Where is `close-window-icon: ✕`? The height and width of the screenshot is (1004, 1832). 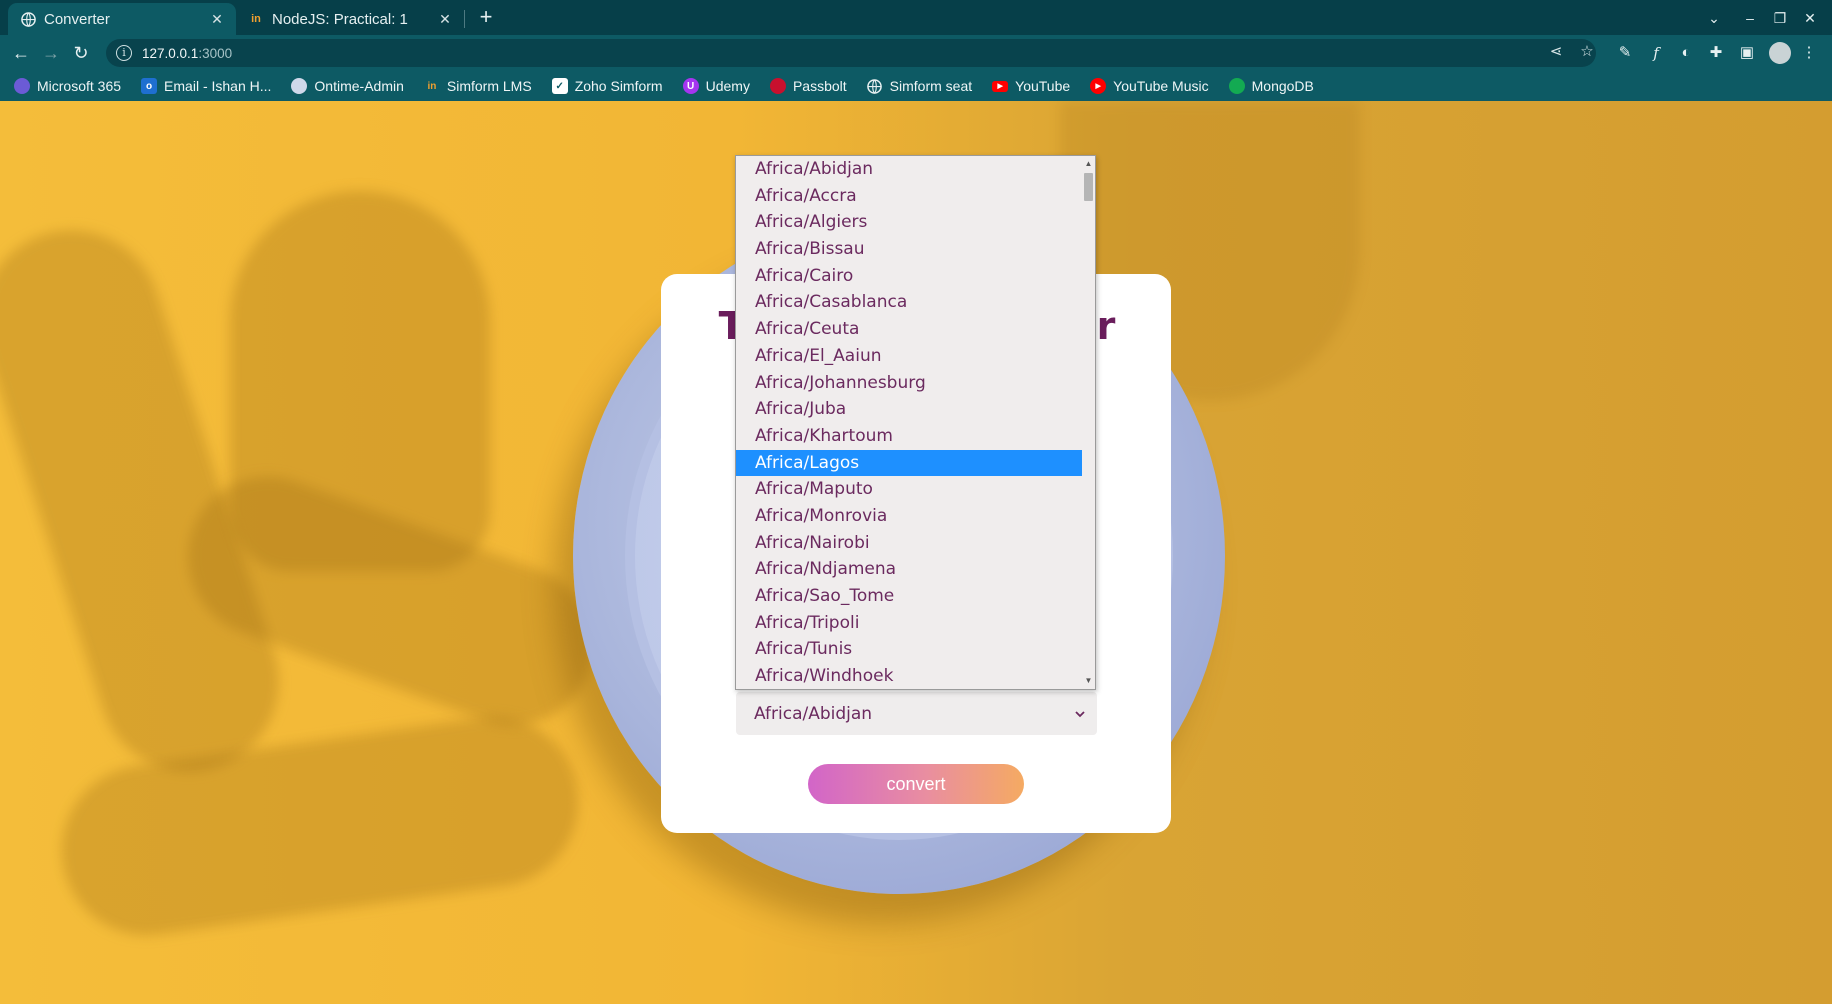 close-window-icon: ✕ is located at coordinates (1810, 18).